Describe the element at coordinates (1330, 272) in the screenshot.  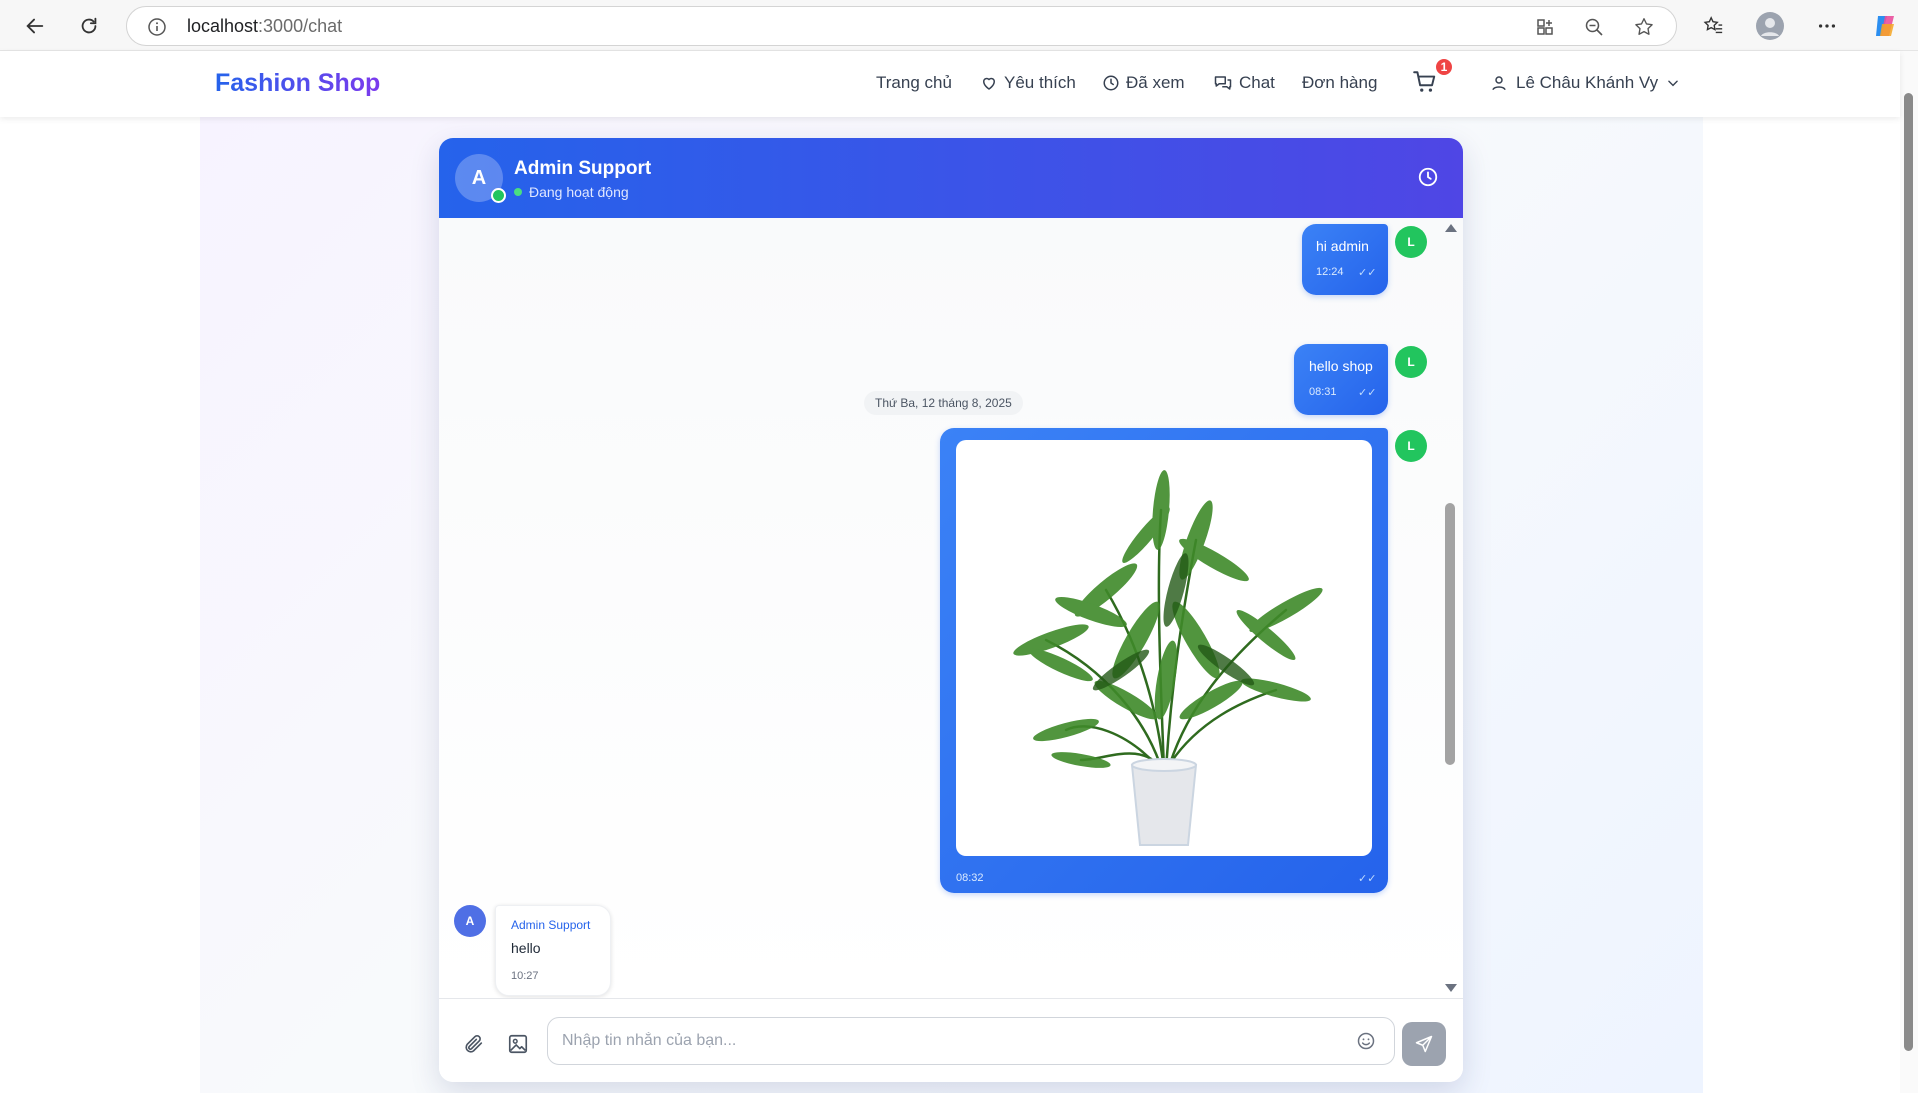
I see `message-time: 12:24` at that location.